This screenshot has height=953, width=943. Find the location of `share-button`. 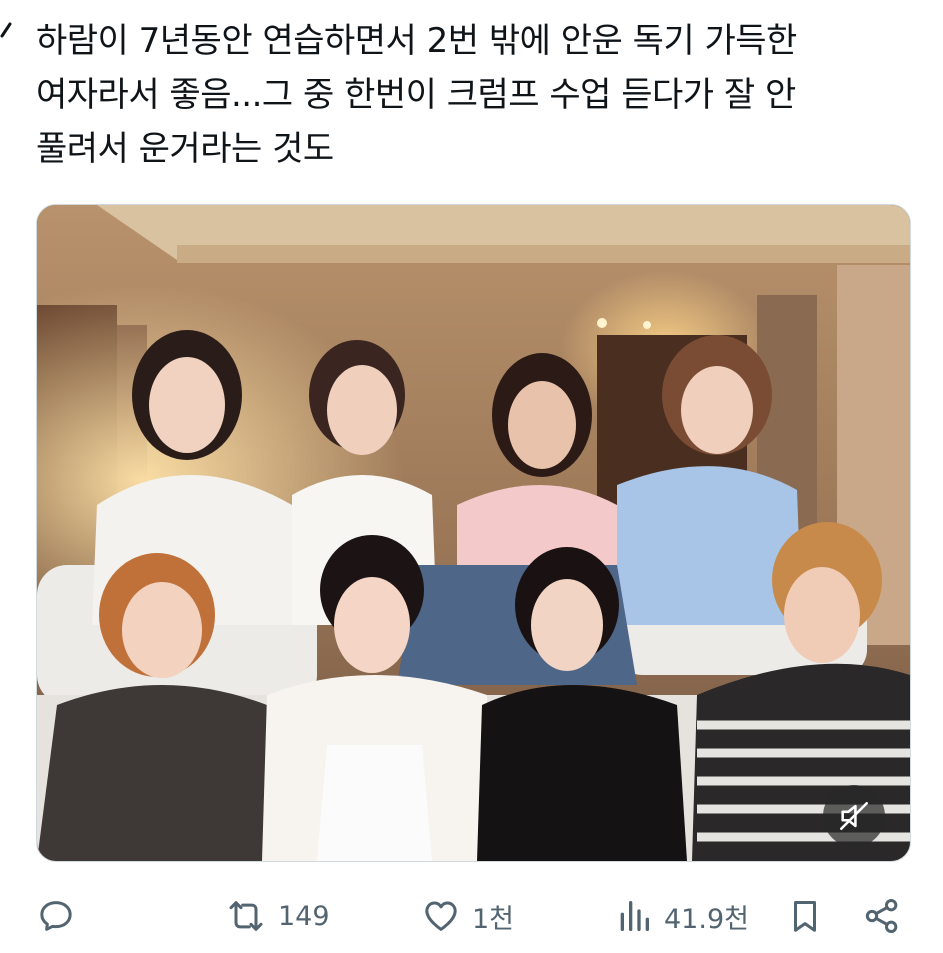

share-button is located at coordinates (882, 916).